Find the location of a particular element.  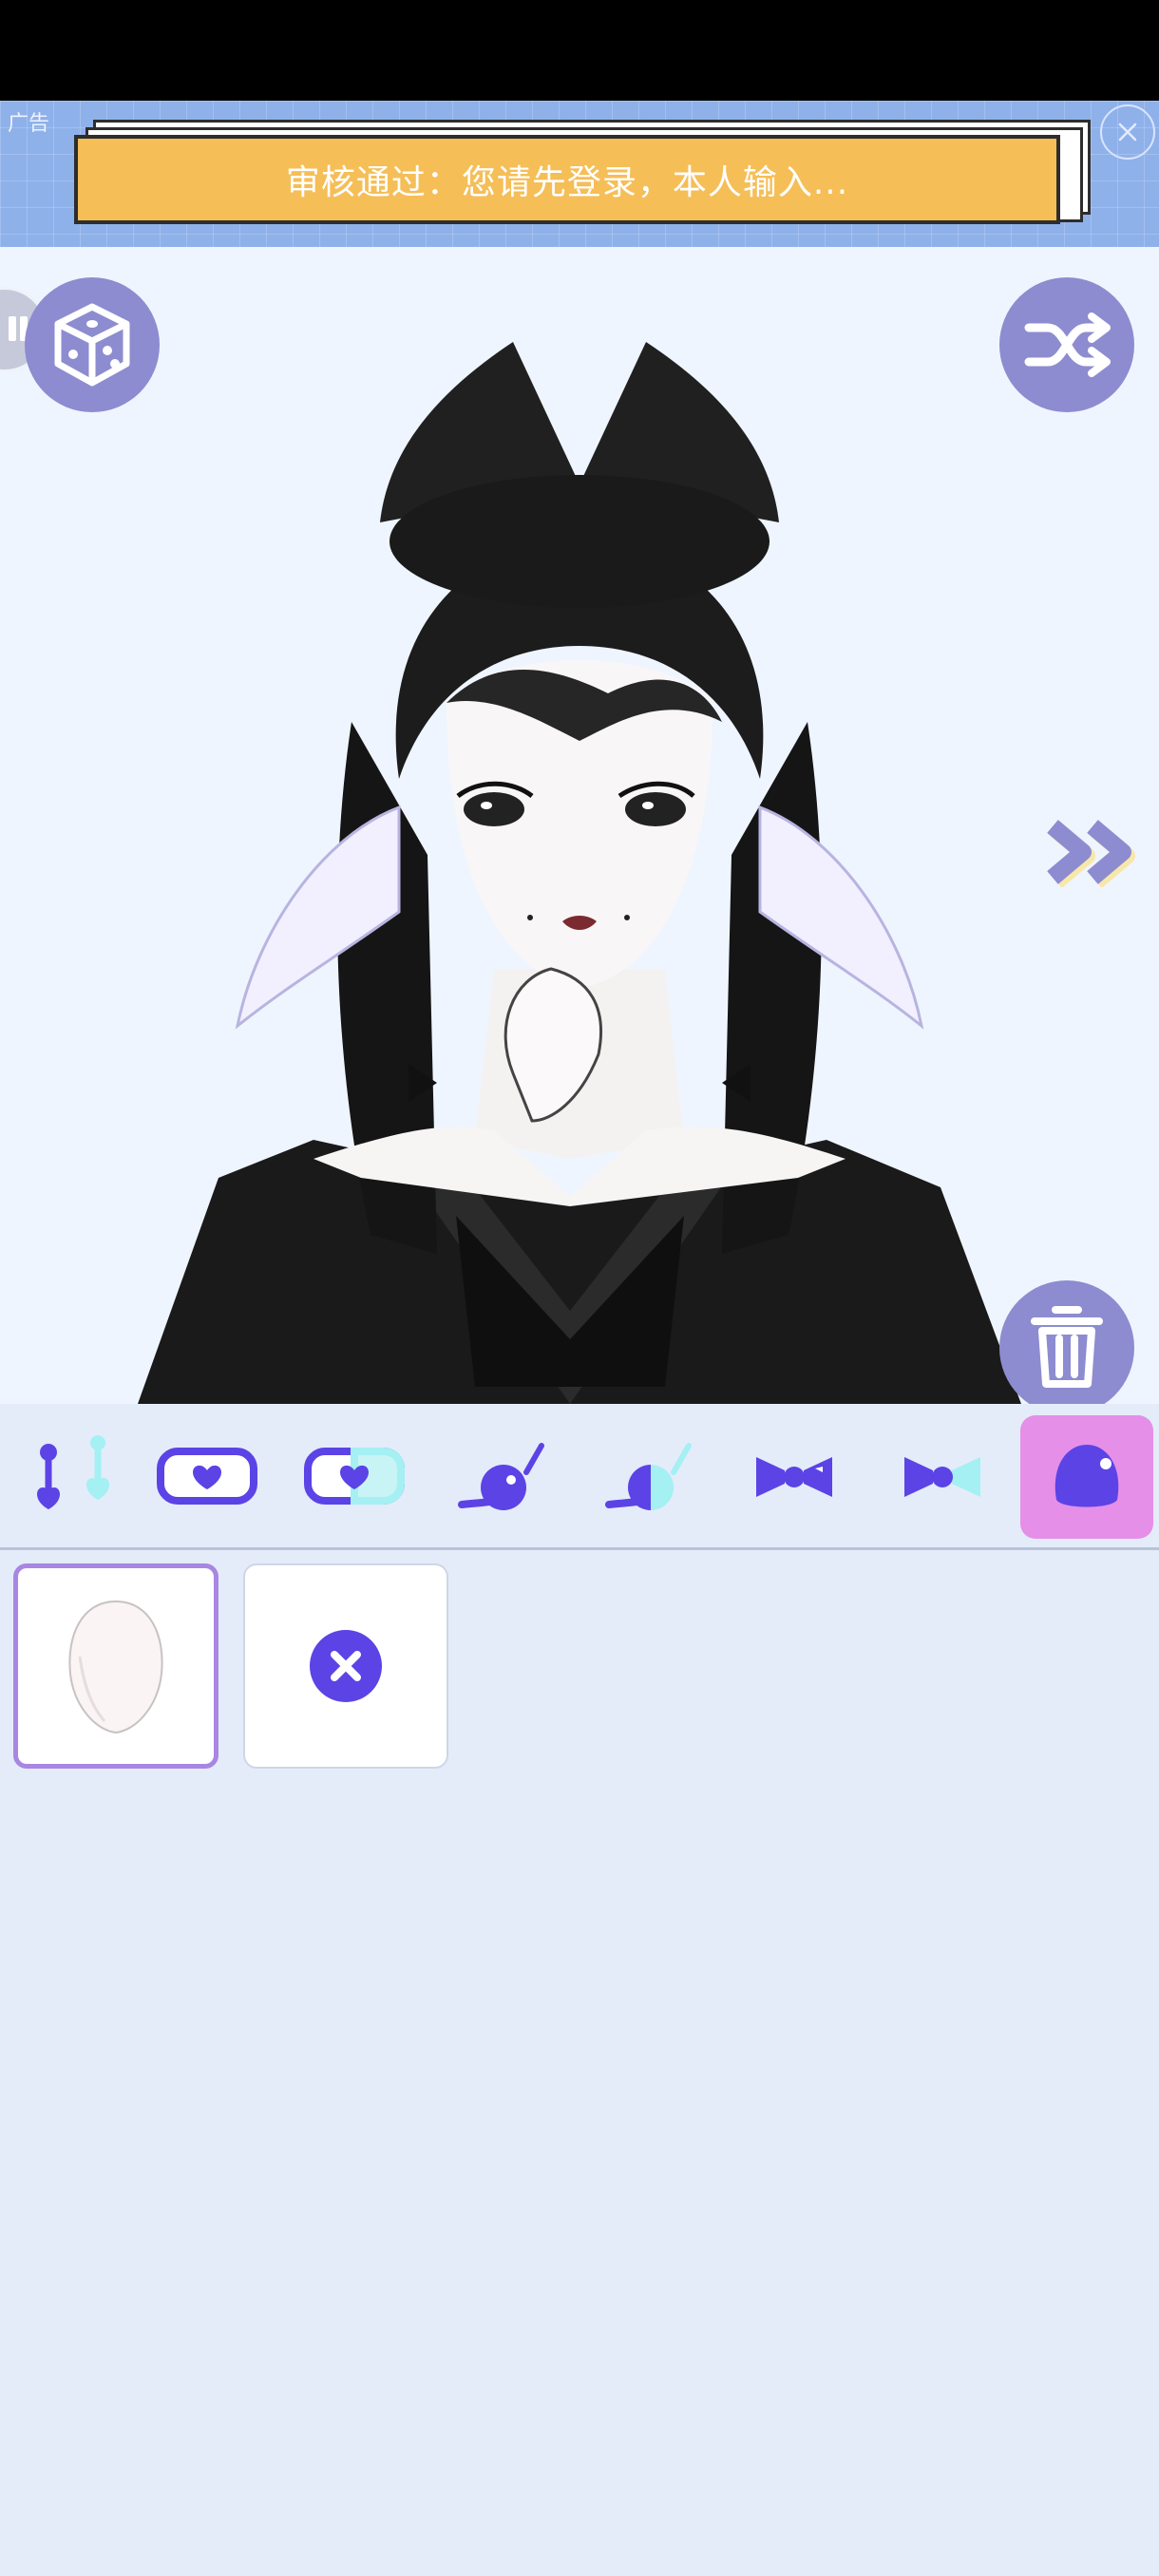

status-bar is located at coordinates (579, 50).